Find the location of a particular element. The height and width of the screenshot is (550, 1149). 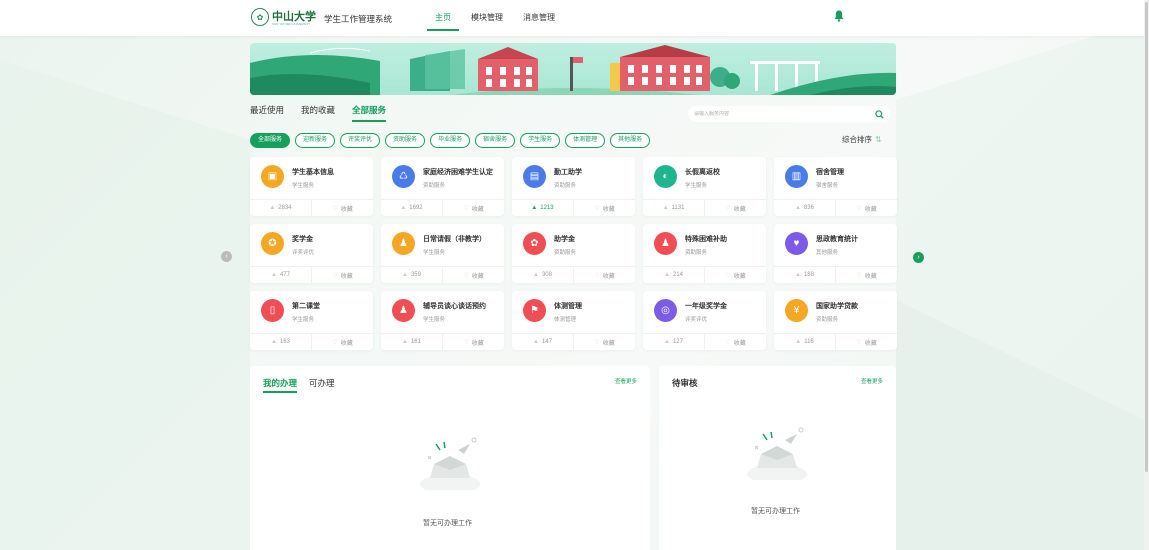

service-card: ♟ 日常请假（非教学） 学生服务 ▲ 359 ♡ 收藏 is located at coordinates (442, 253).